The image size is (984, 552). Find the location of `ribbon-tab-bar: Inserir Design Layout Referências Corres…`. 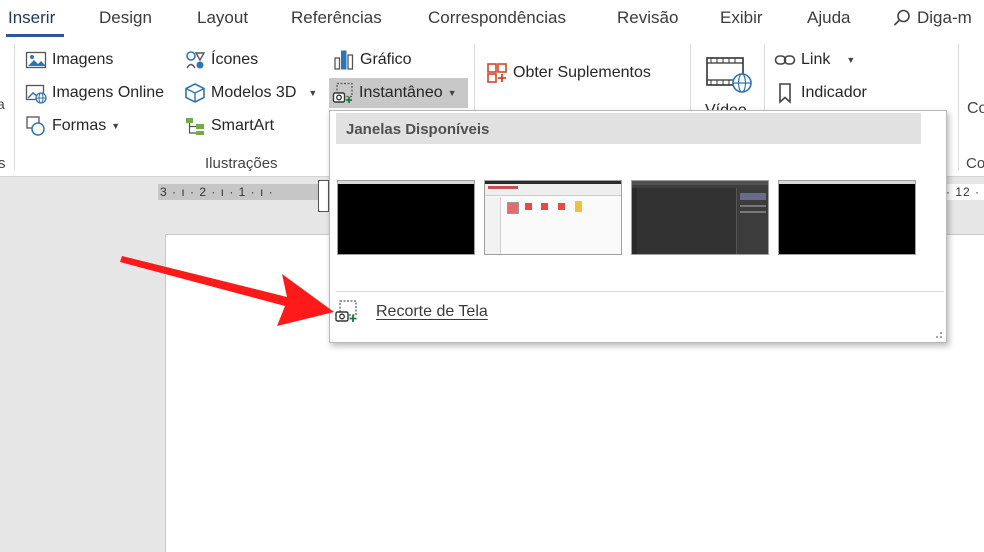

ribbon-tab-bar: Inserir Design Layout Referências Corres… is located at coordinates (492, 19).